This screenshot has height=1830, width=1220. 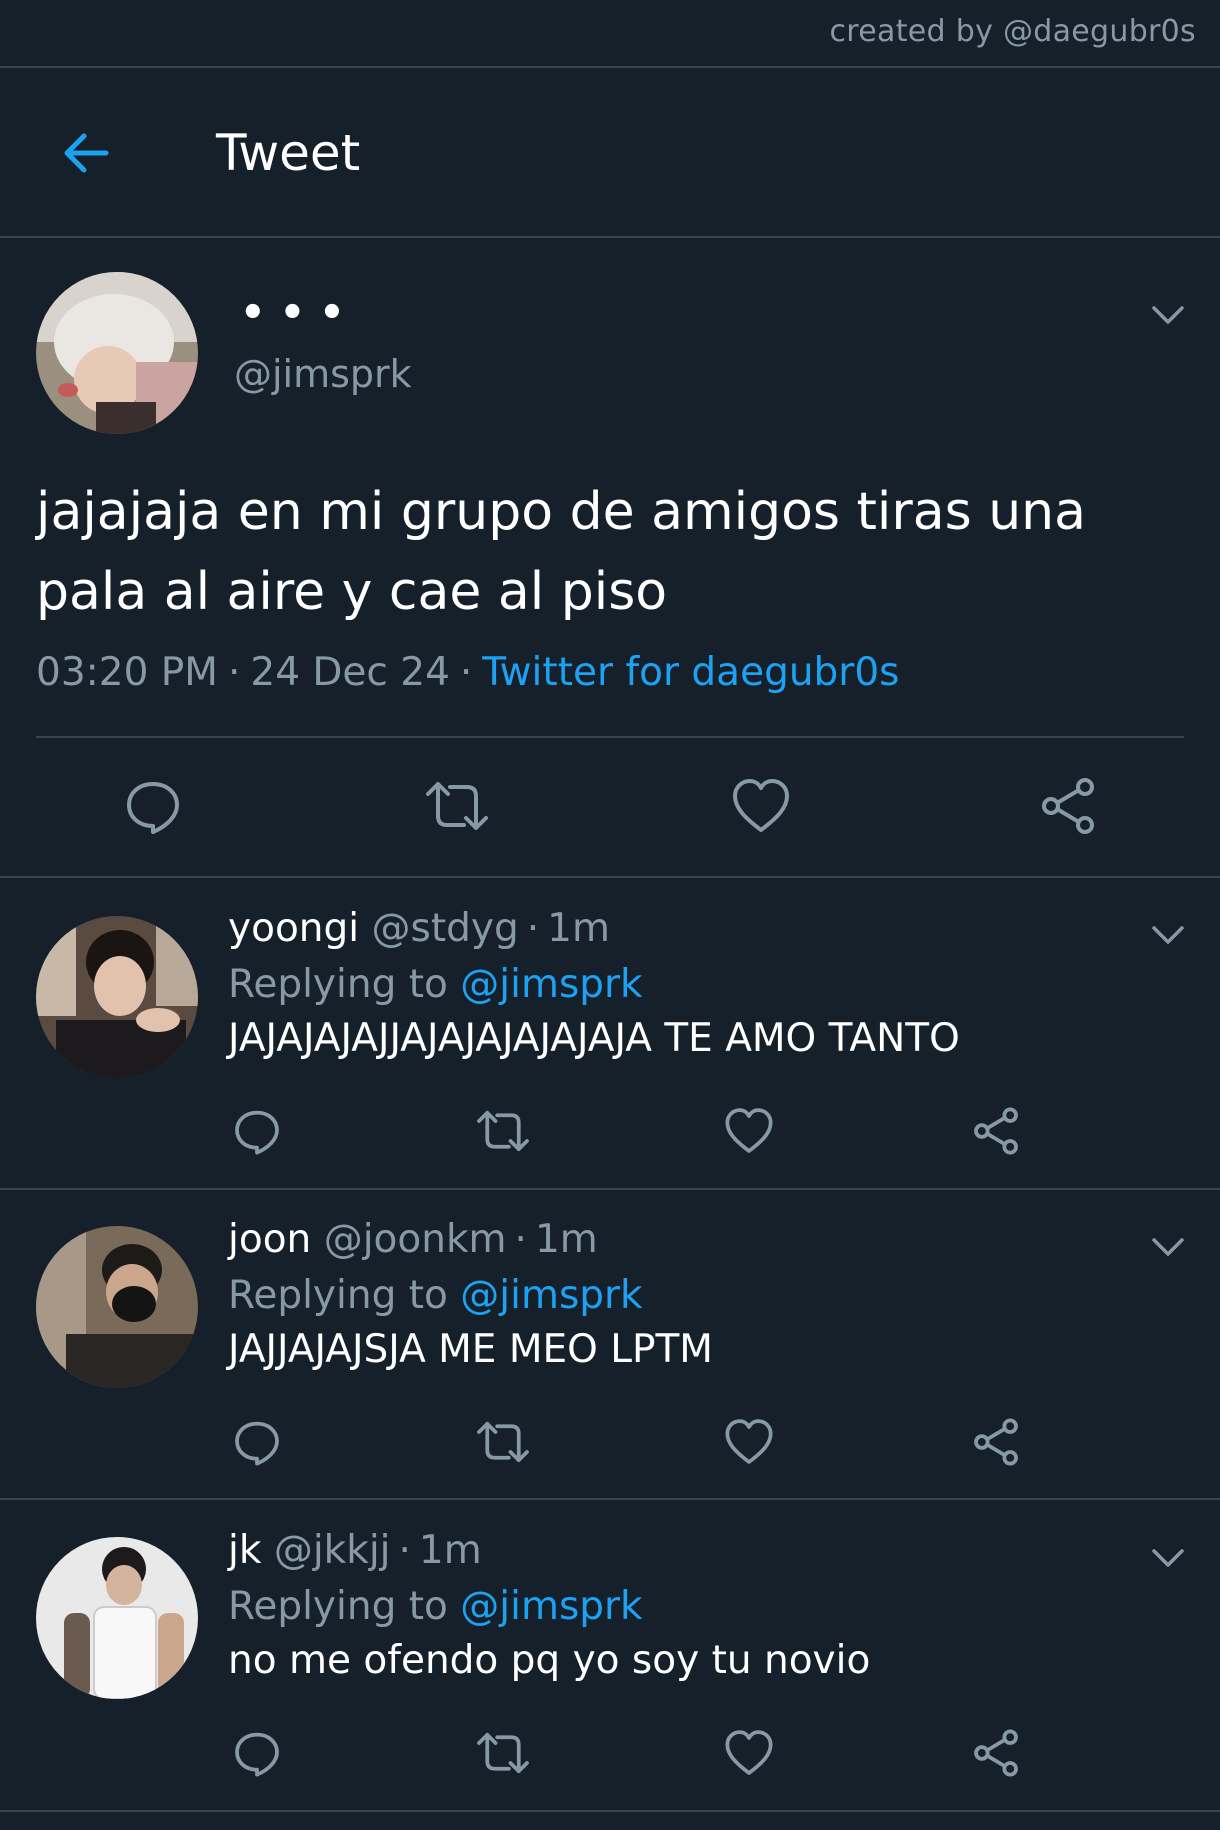 What do you see at coordinates (549, 1660) in the screenshot?
I see `reply-text: no me ofendo pq yo soy tu novio` at bounding box center [549, 1660].